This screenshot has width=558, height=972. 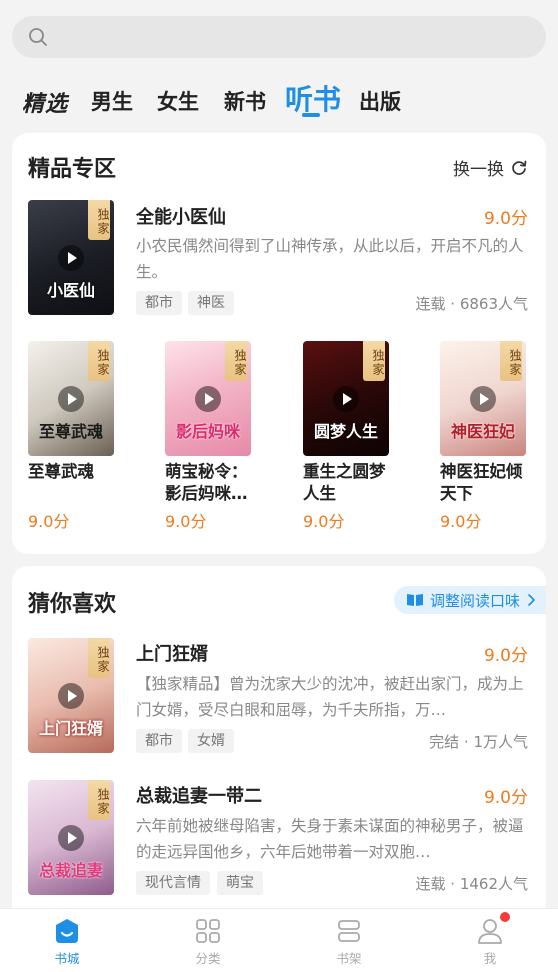 I want to click on book-title: 上门狂婿, so click(x=172, y=653).